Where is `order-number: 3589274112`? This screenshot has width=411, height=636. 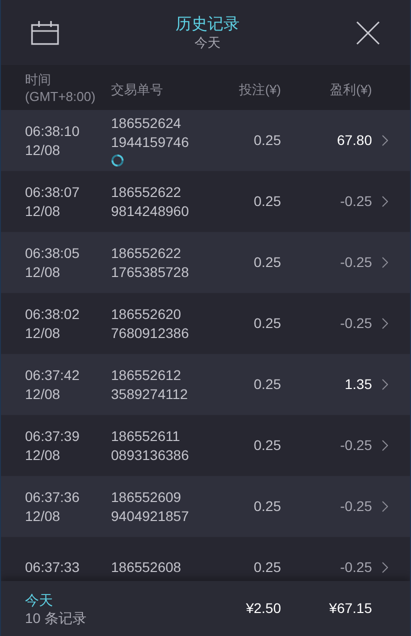
order-number: 3589274112 is located at coordinates (150, 394).